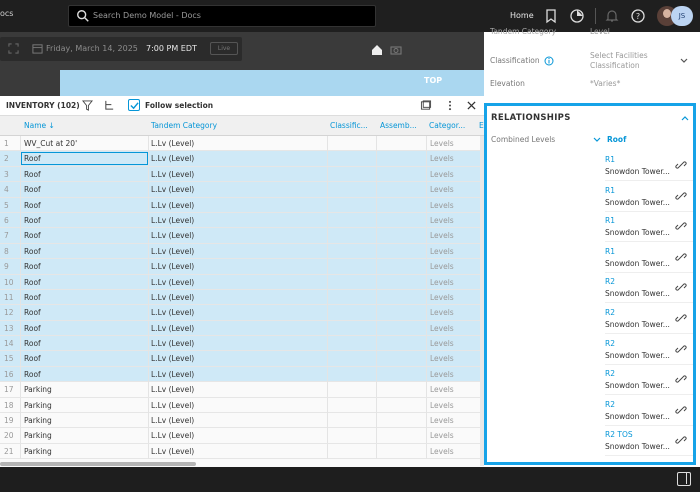 This screenshot has width=700, height=492. What do you see at coordinates (551, 16) in the screenshot?
I see `bookmark-icon` at bounding box center [551, 16].